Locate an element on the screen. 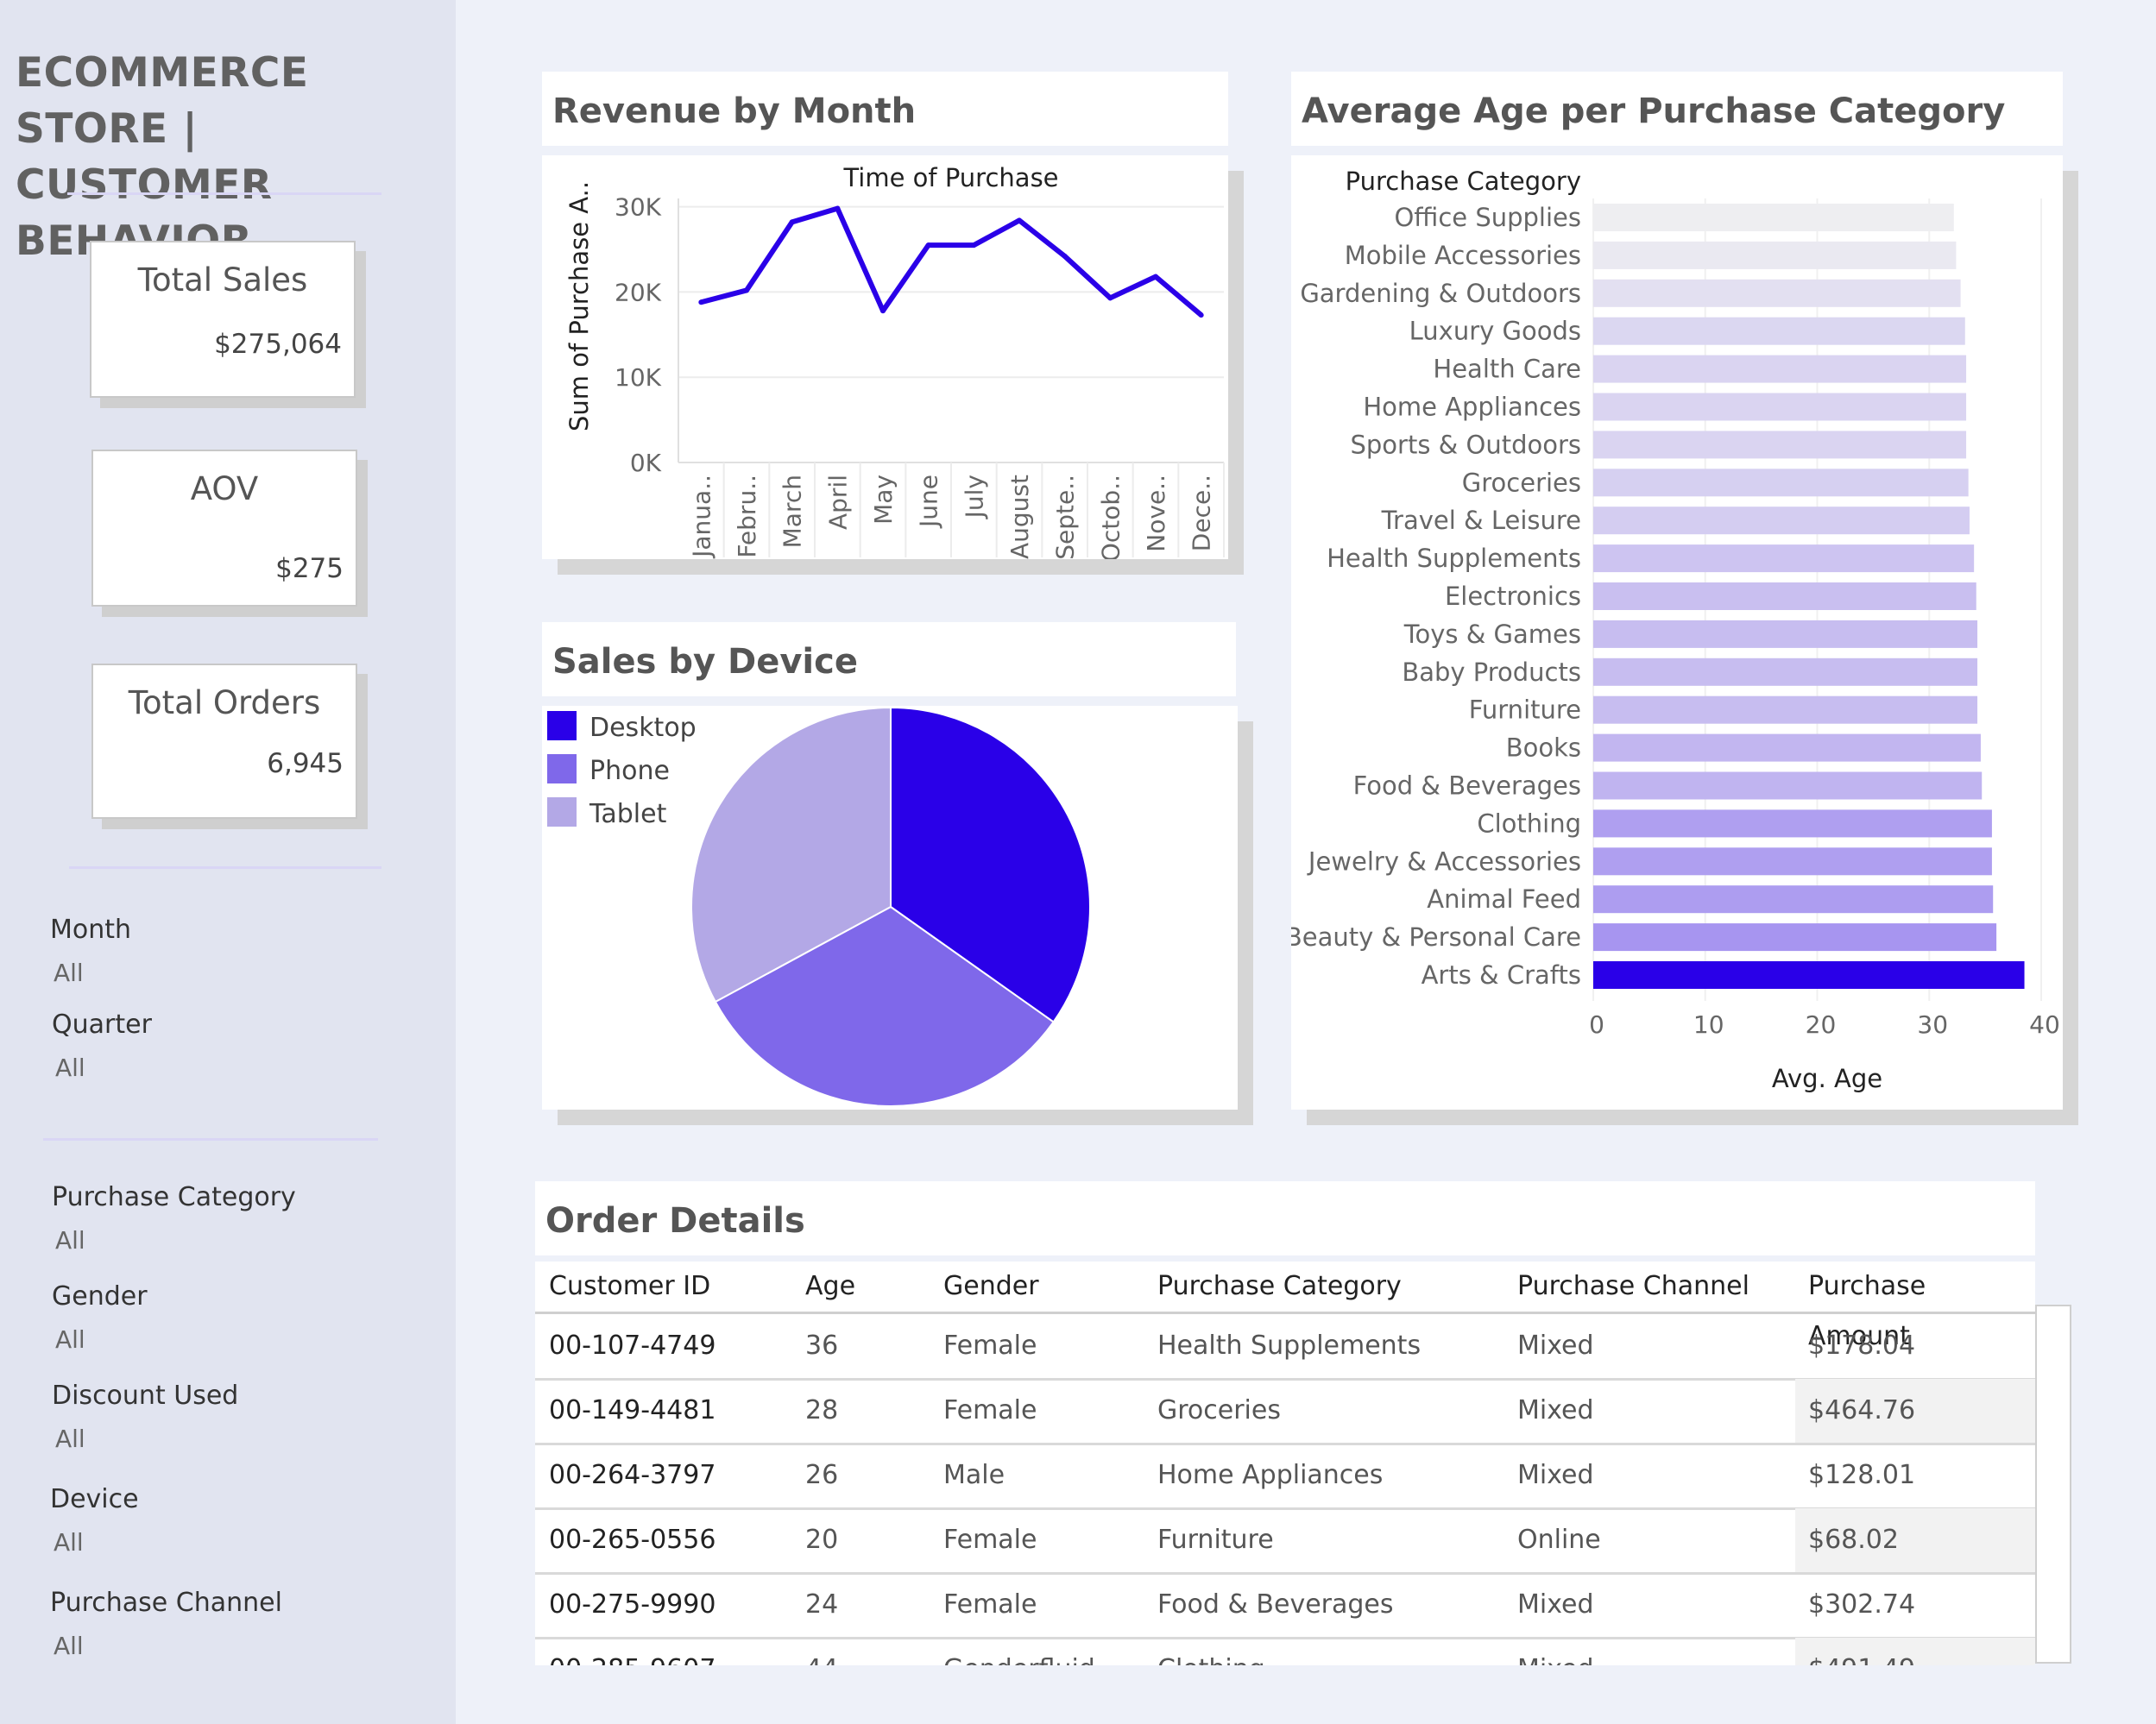 This screenshot has height=1724, width=2156. category-axis-title: Purchase Category is located at coordinates (1464, 181).